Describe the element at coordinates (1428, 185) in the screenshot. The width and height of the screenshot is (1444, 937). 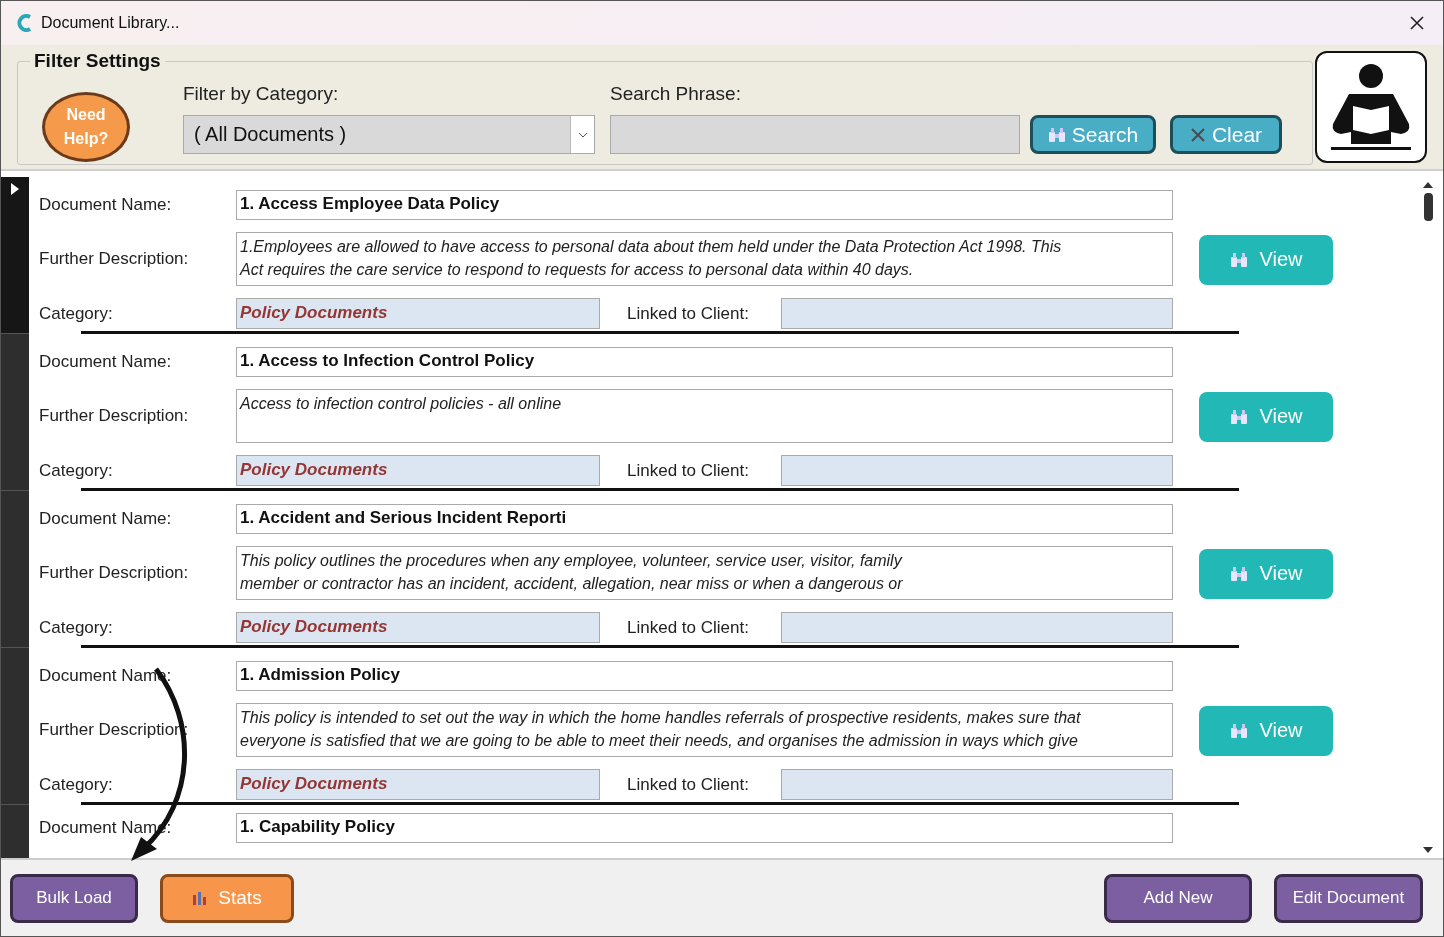
I see `scroll-up-icon` at that location.